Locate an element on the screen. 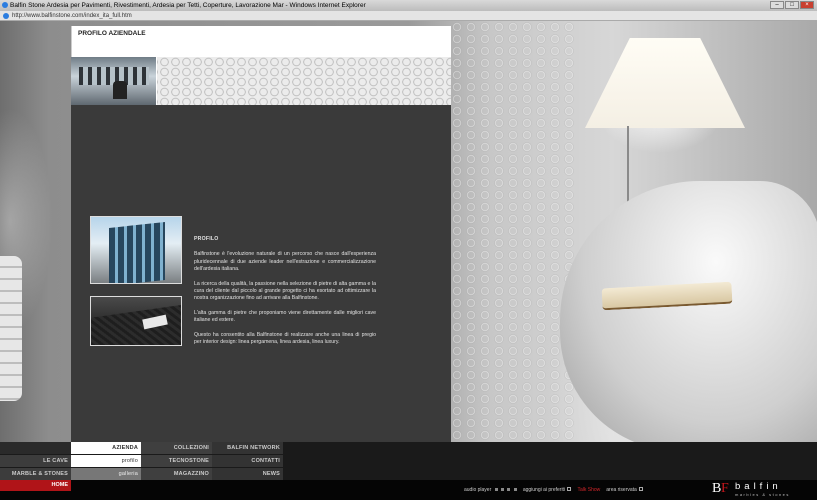  menu-home: HOME is located at coordinates (35, 485).